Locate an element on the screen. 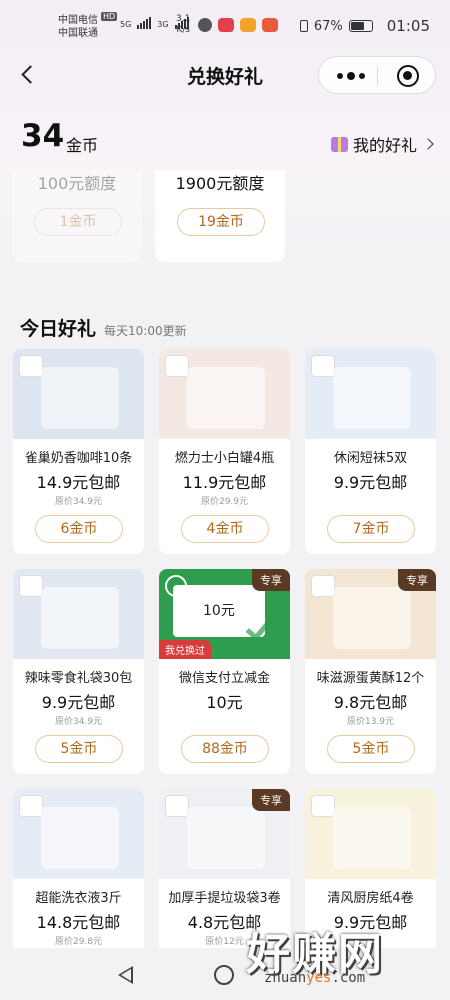  quota-redeem-button: 1金币 is located at coordinates (78, 222).